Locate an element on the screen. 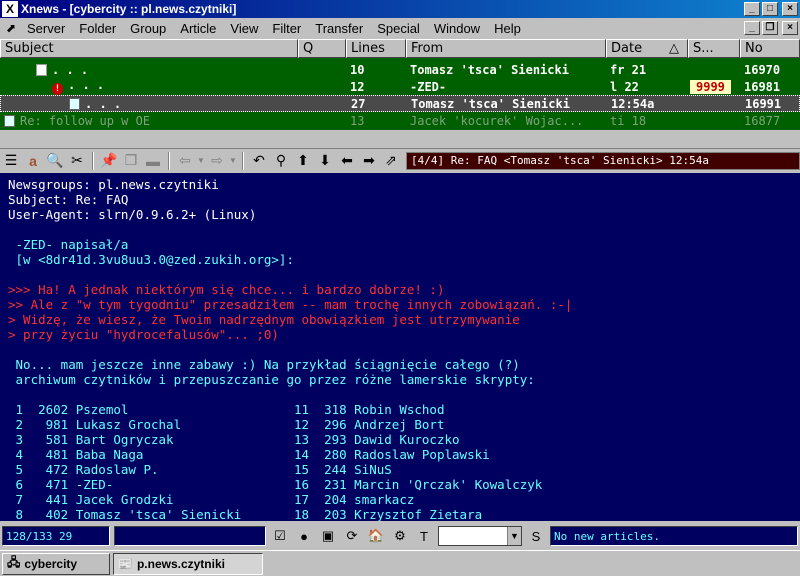 This screenshot has width=800, height=576. column-q: Q is located at coordinates (322, 48).